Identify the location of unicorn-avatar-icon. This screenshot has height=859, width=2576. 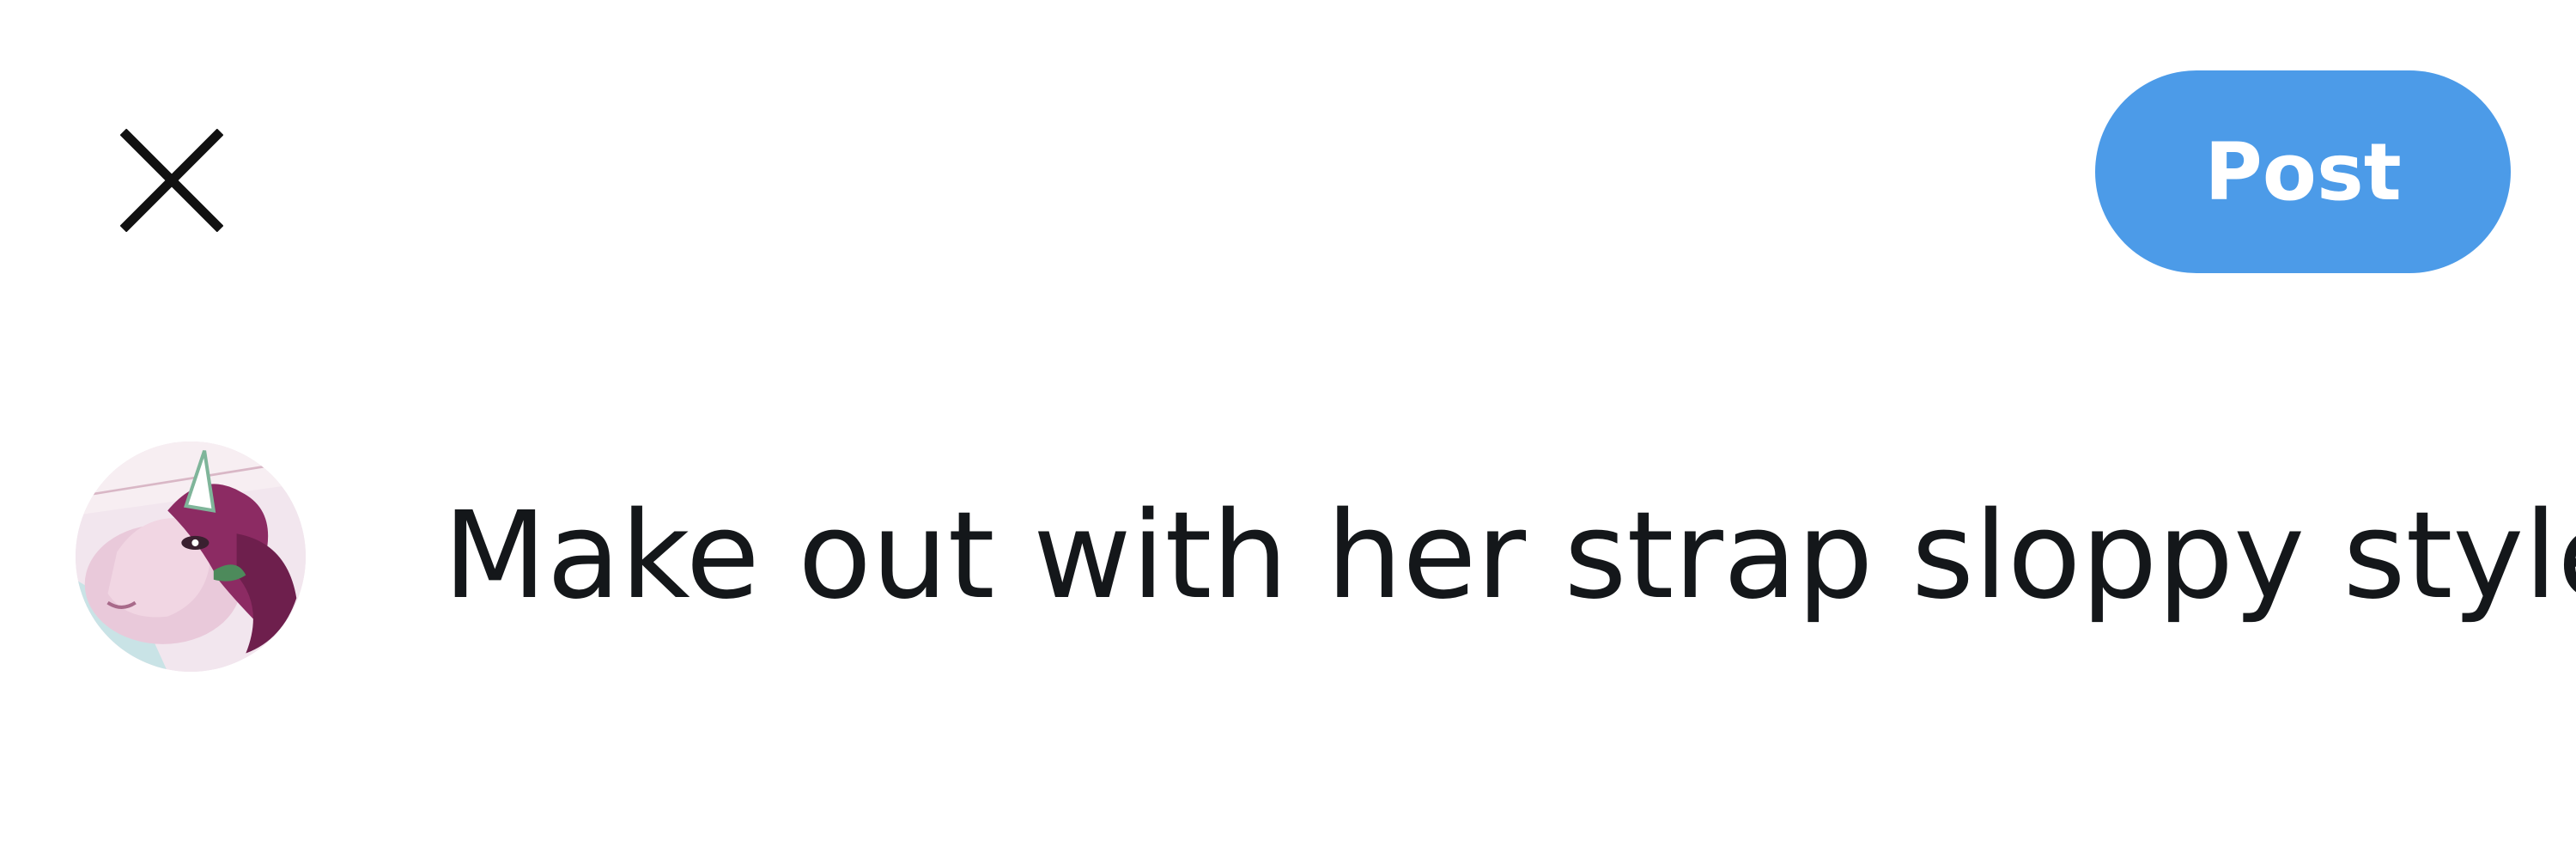
(191, 557).